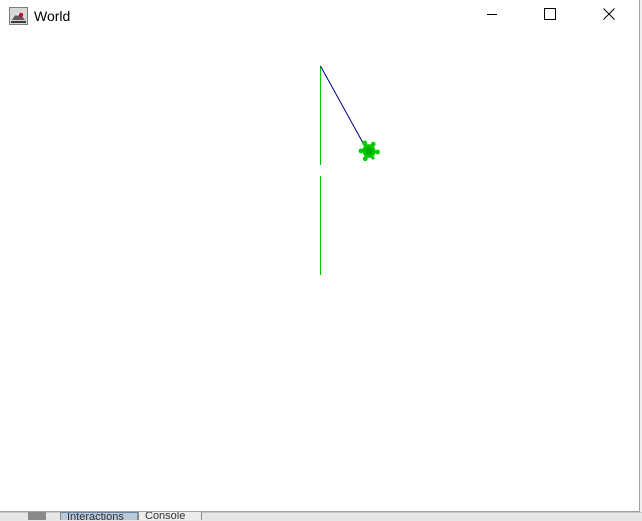  I want to click on turtle-trail-segment, so click(344, 109).